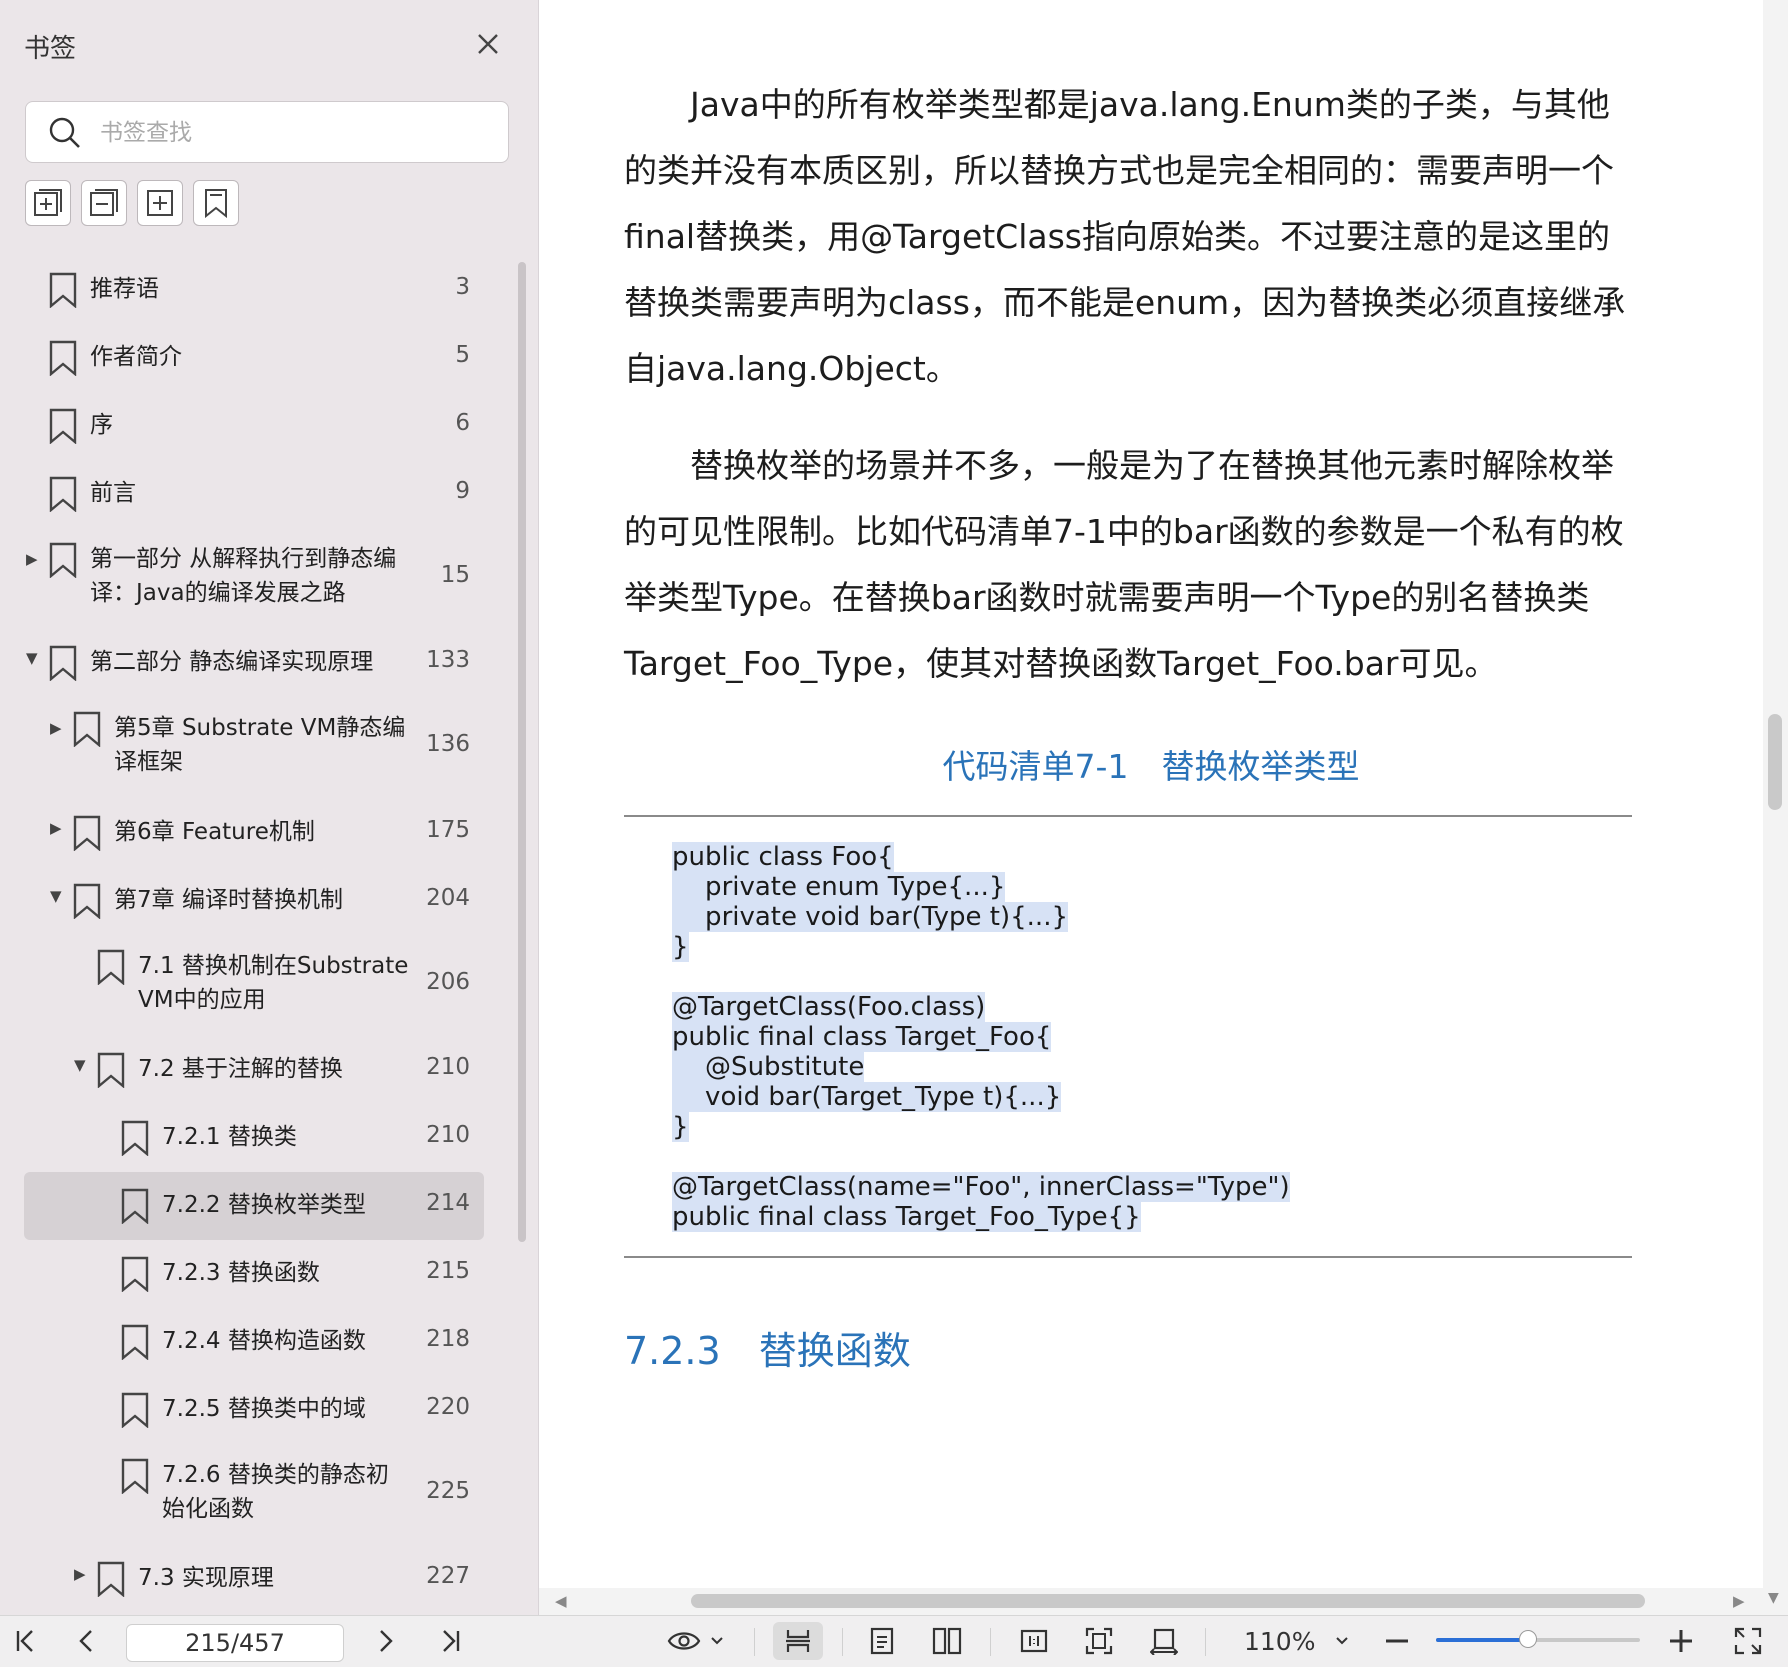 Image resolution: width=1788 pixels, height=1667 pixels. I want to click on code-line: }, so click(981, 1127).